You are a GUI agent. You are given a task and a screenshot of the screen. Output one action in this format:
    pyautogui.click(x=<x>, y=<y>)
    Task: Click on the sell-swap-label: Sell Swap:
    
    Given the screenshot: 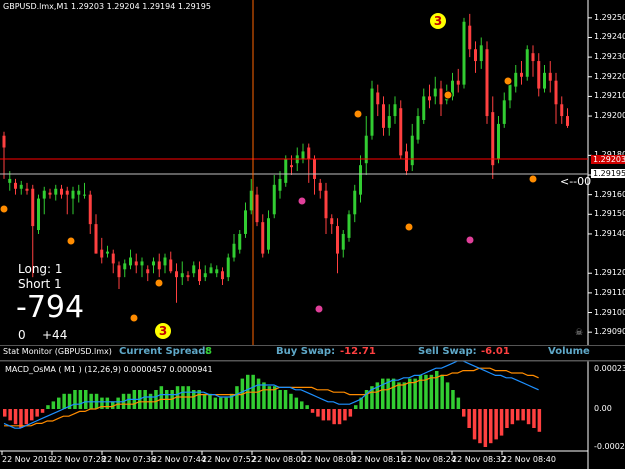 What is the action you would take?
    pyautogui.click(x=447, y=351)
    